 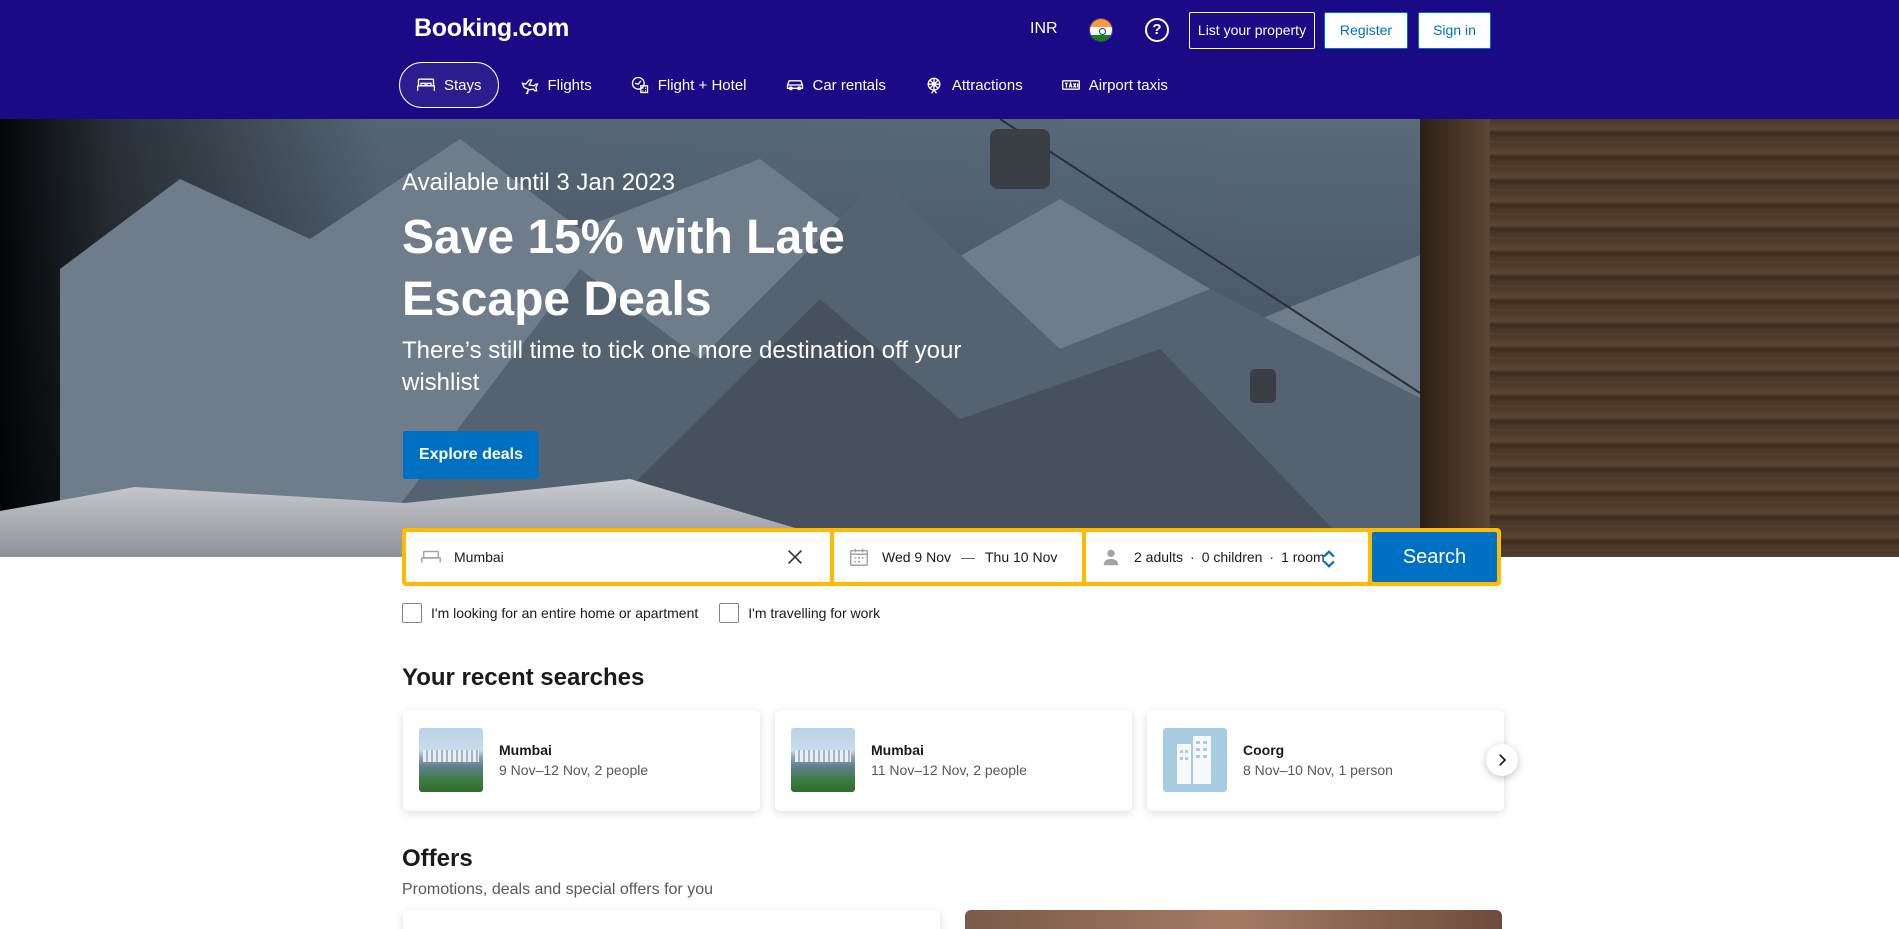 What do you see at coordinates (639, 85) in the screenshot?
I see `flight-hotel-icon` at bounding box center [639, 85].